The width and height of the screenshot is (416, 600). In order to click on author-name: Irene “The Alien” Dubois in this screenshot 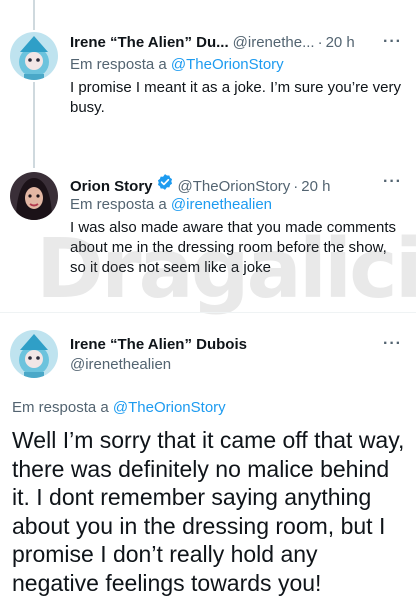, I will do `click(158, 345)`.